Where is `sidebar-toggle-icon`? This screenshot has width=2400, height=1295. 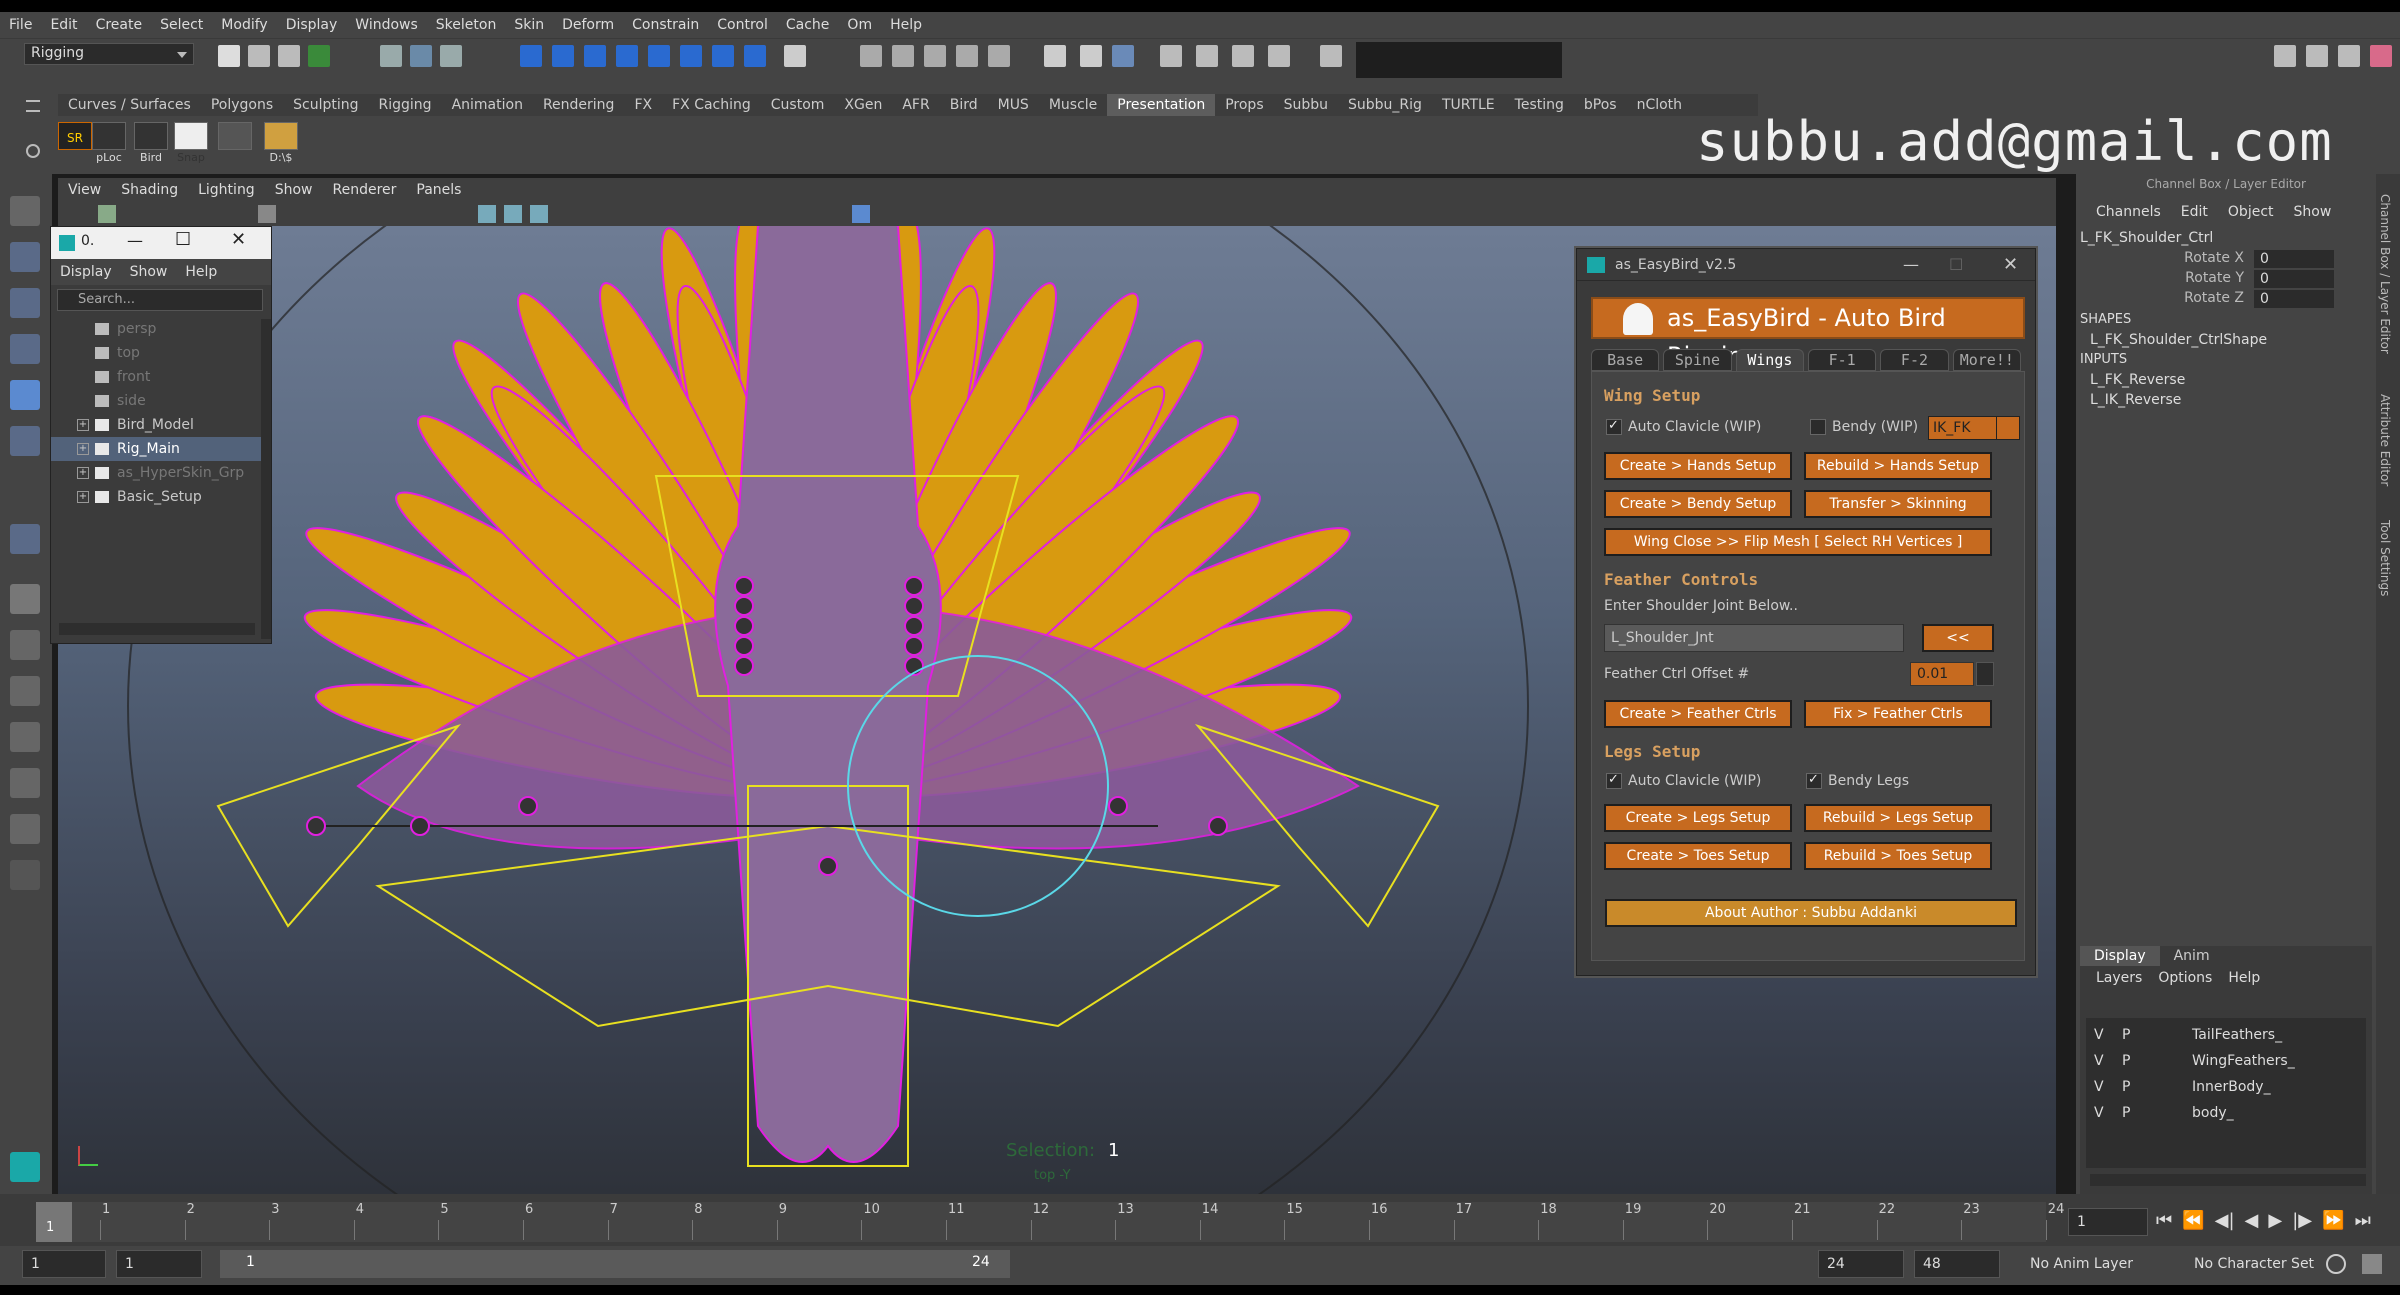
sidebar-toggle-icon is located at coordinates (1331, 56).